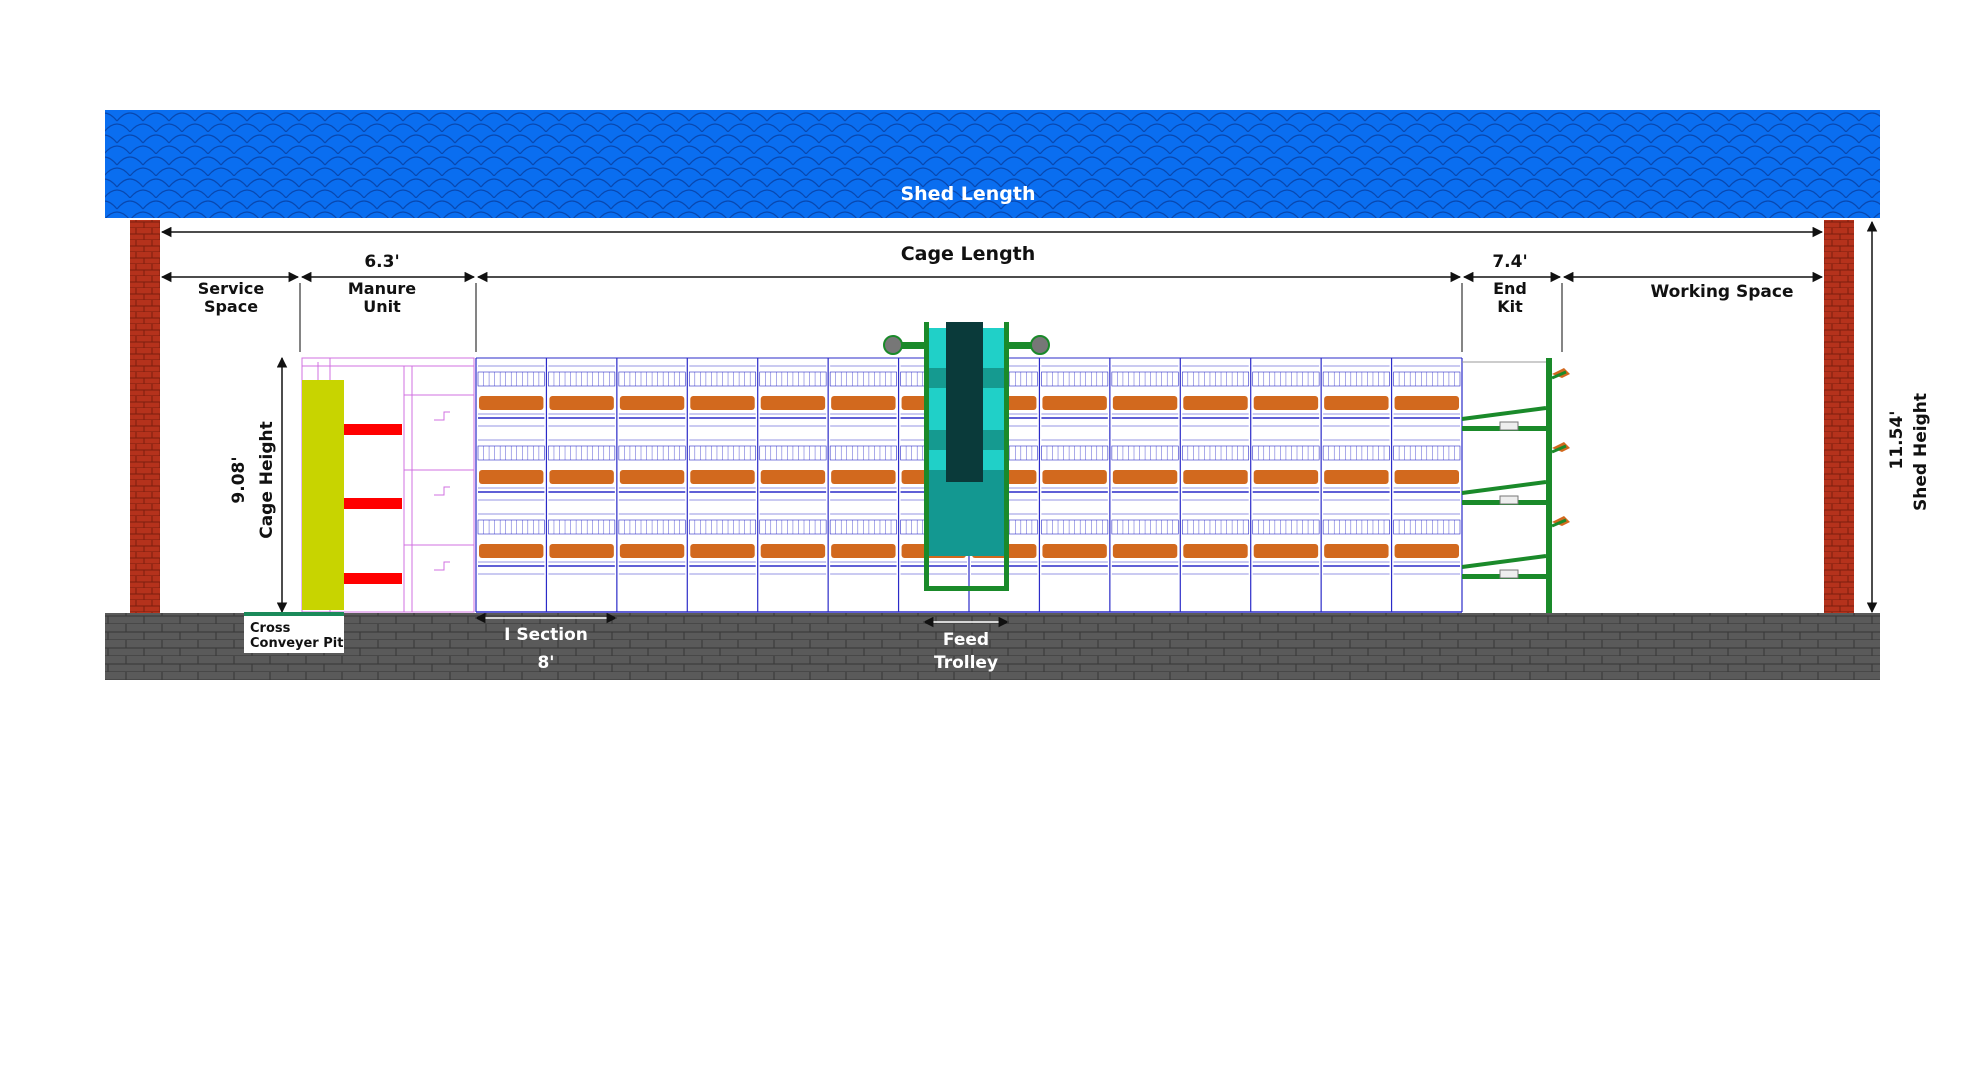  What do you see at coordinates (893, 345) in the screenshot?
I see `trolley-wheel-left` at bounding box center [893, 345].